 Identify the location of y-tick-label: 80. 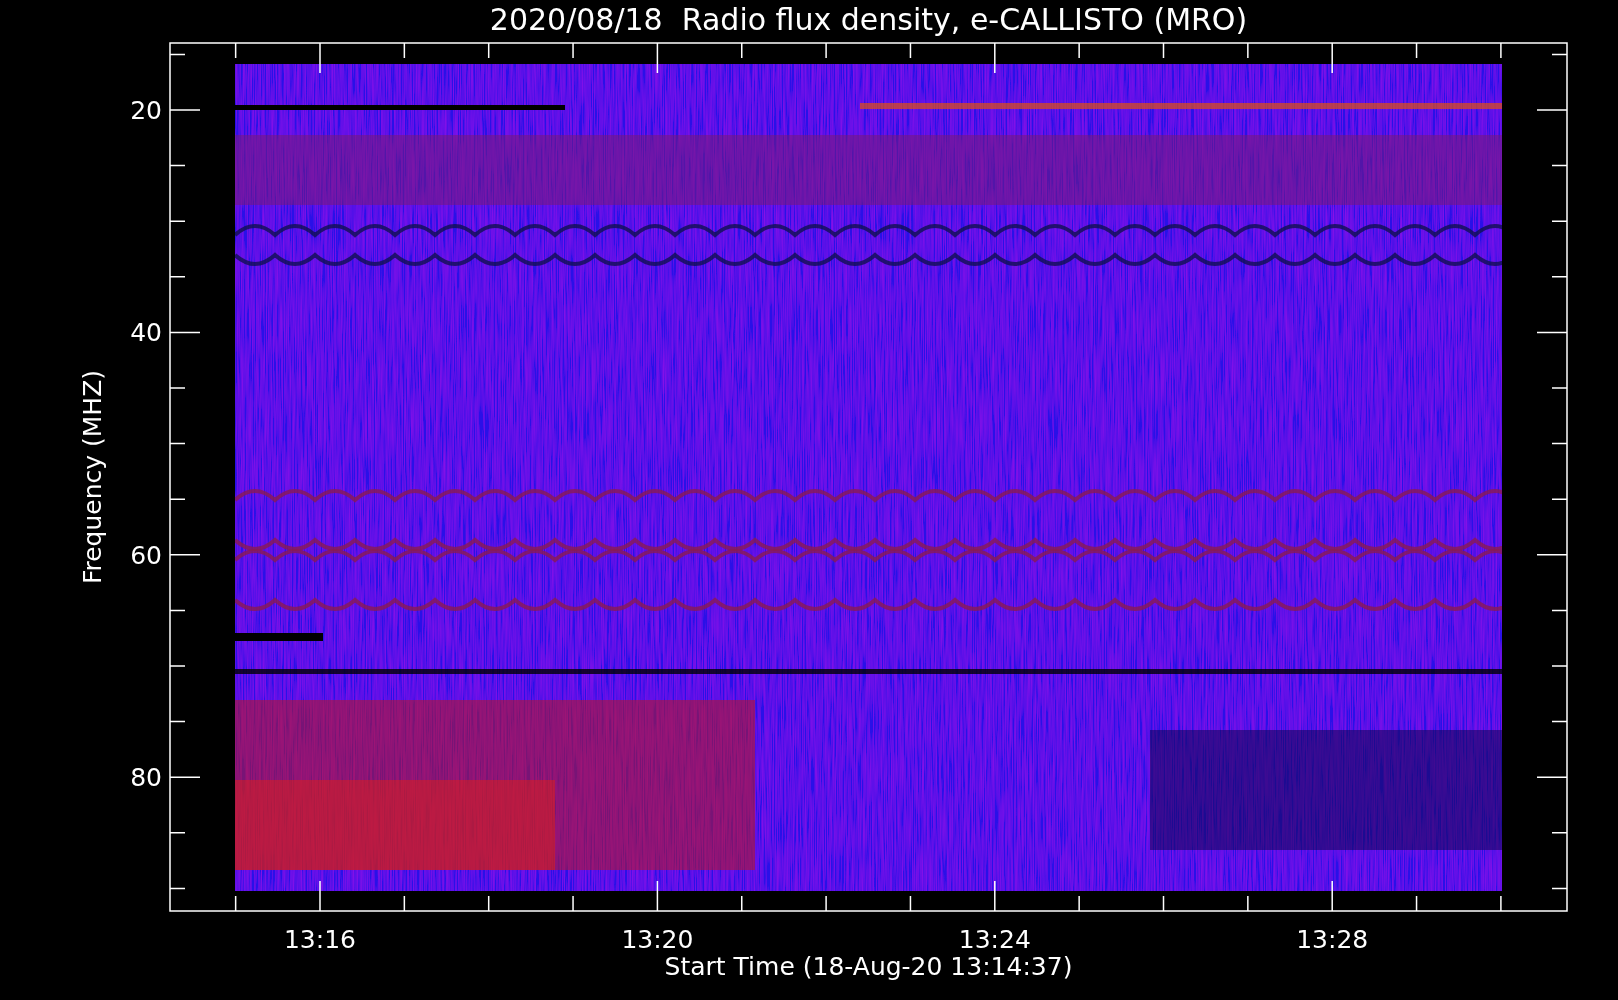
(146, 778).